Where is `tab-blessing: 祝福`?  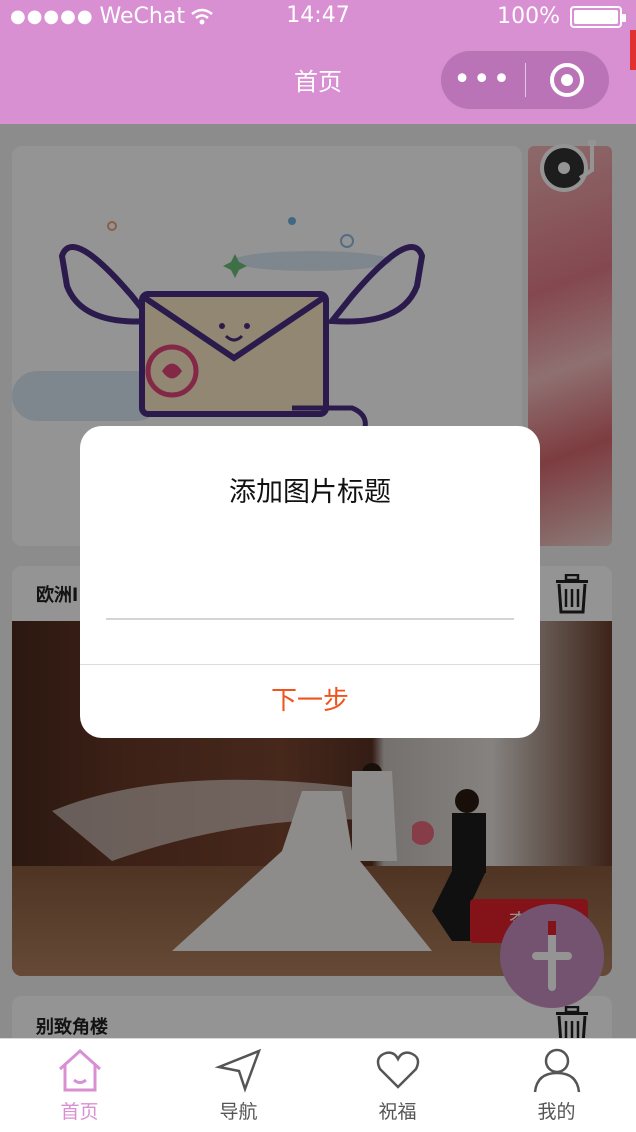 tab-blessing: 祝福 is located at coordinates (397, 1085).